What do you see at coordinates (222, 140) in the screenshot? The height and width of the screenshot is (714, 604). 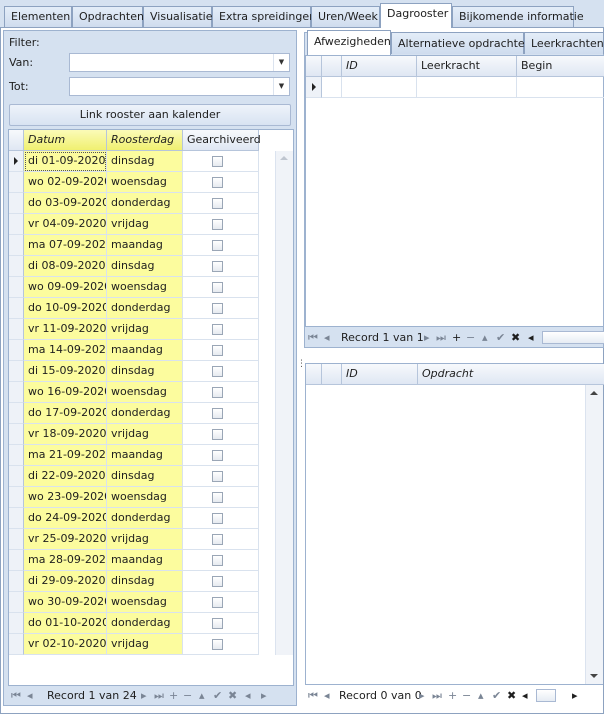 I see `column-header-gearchiveerd: Gearchiveerd` at bounding box center [222, 140].